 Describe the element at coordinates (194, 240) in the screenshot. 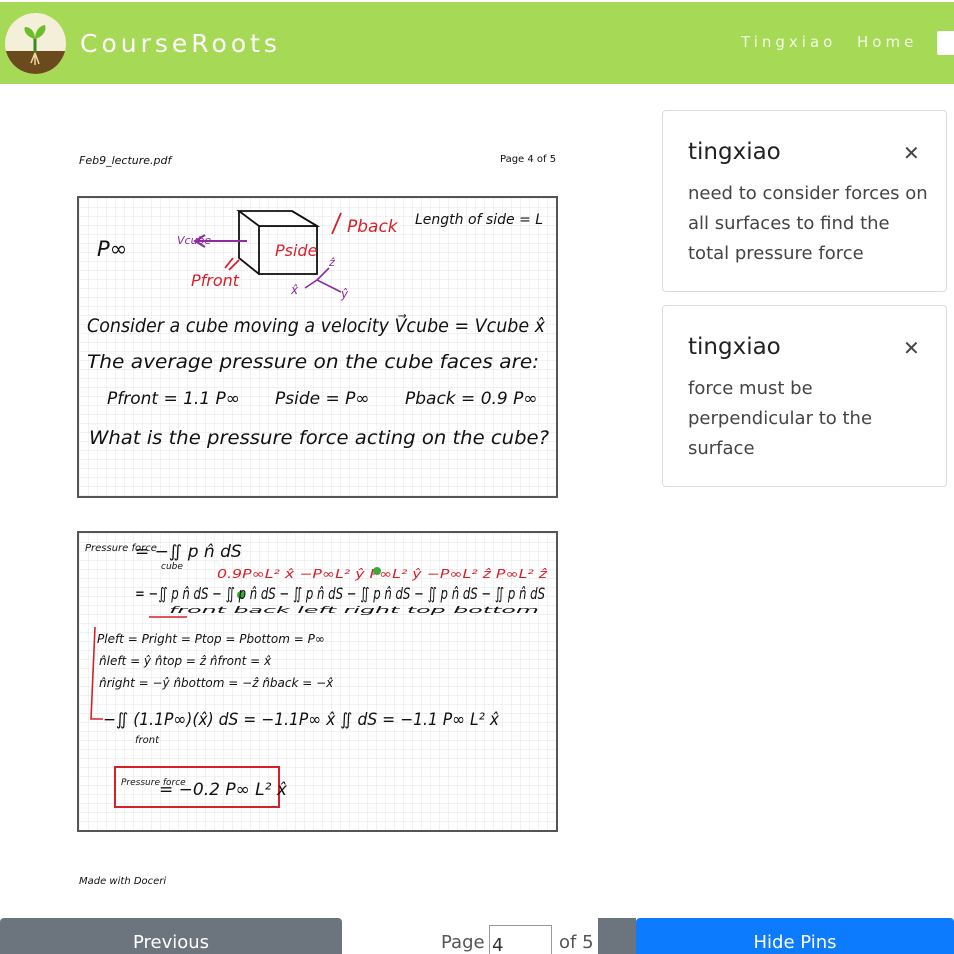

I see `v-cube-label: Vcube` at that location.